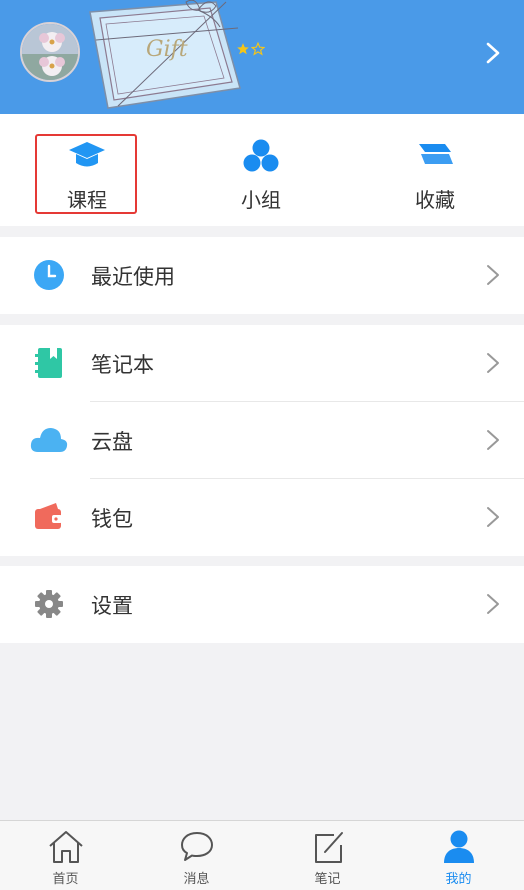 The image size is (524, 890). I want to click on wallet-icon, so click(48, 516).